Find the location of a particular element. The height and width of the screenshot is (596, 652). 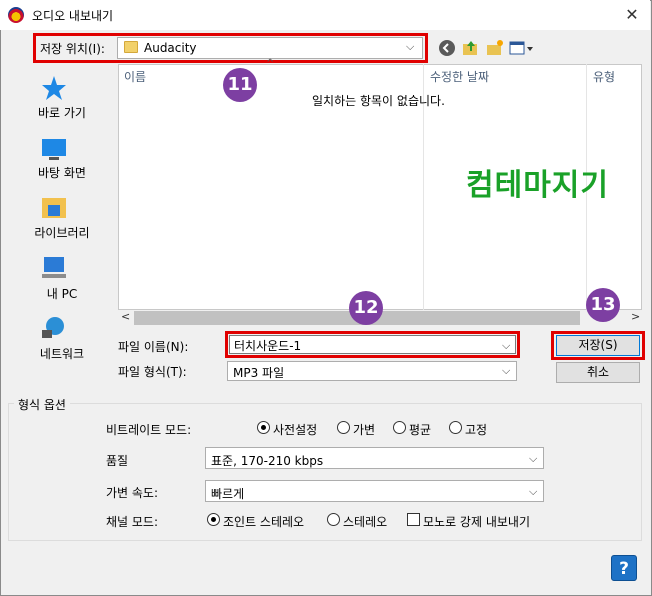

quality-value: 표준, 170-210 kbps is located at coordinates (267, 461).